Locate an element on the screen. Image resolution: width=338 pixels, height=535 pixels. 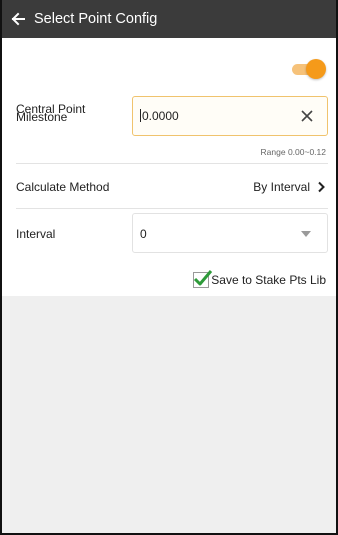
milestone-value-wrap: 0.0000 is located at coordinates (159, 116).